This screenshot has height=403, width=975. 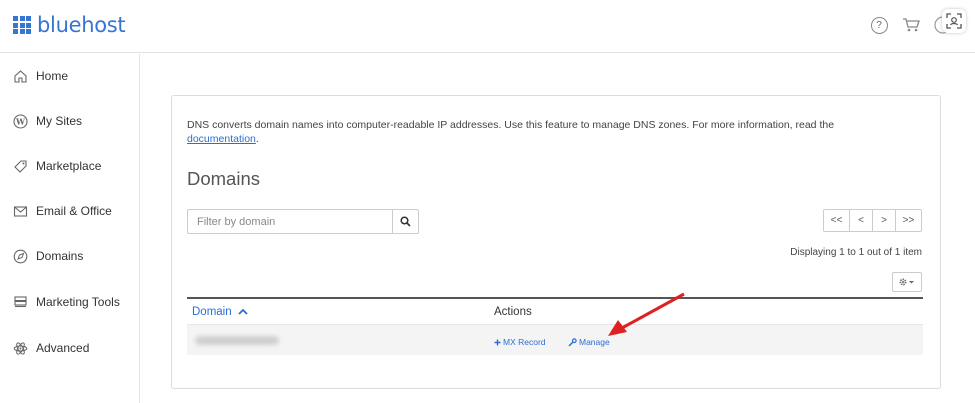 I want to click on sidebar-item-my-sites: W My Sites, so click(x=47, y=121).